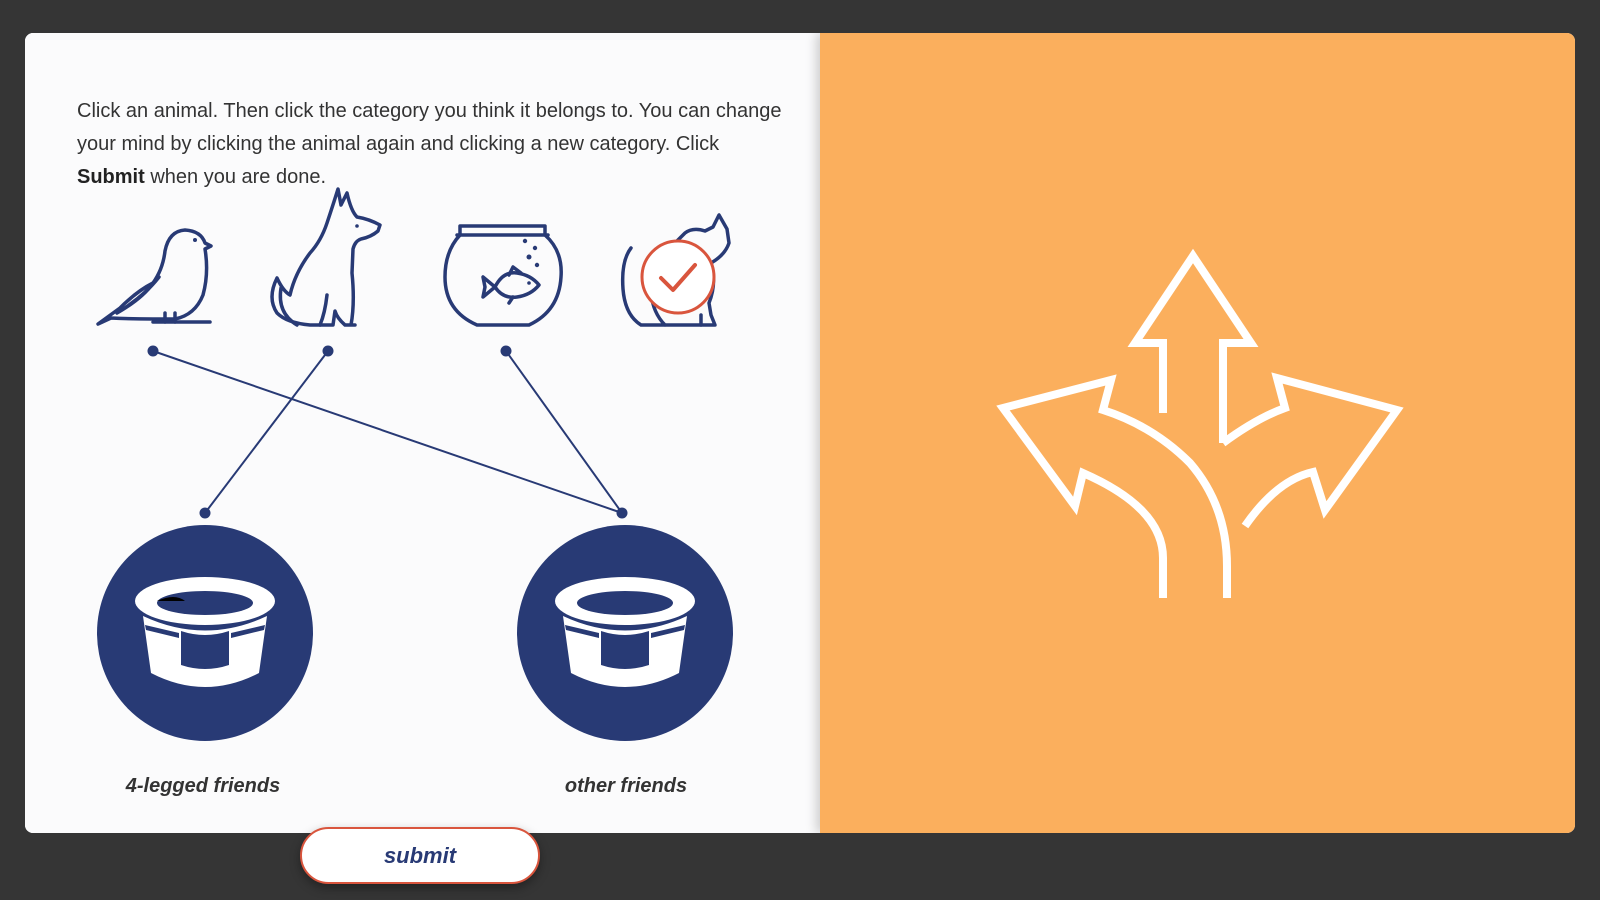 The width and height of the screenshot is (1600, 900). Describe the element at coordinates (326, 257) in the screenshot. I see `dog-icon` at that location.